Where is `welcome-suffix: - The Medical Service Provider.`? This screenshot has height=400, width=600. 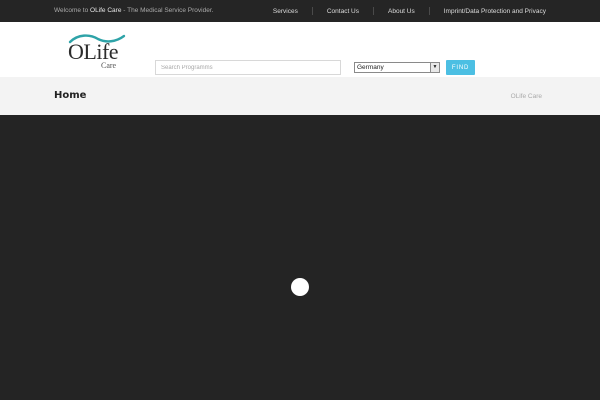
welcome-suffix: - The Medical Service Provider. is located at coordinates (167, 10).